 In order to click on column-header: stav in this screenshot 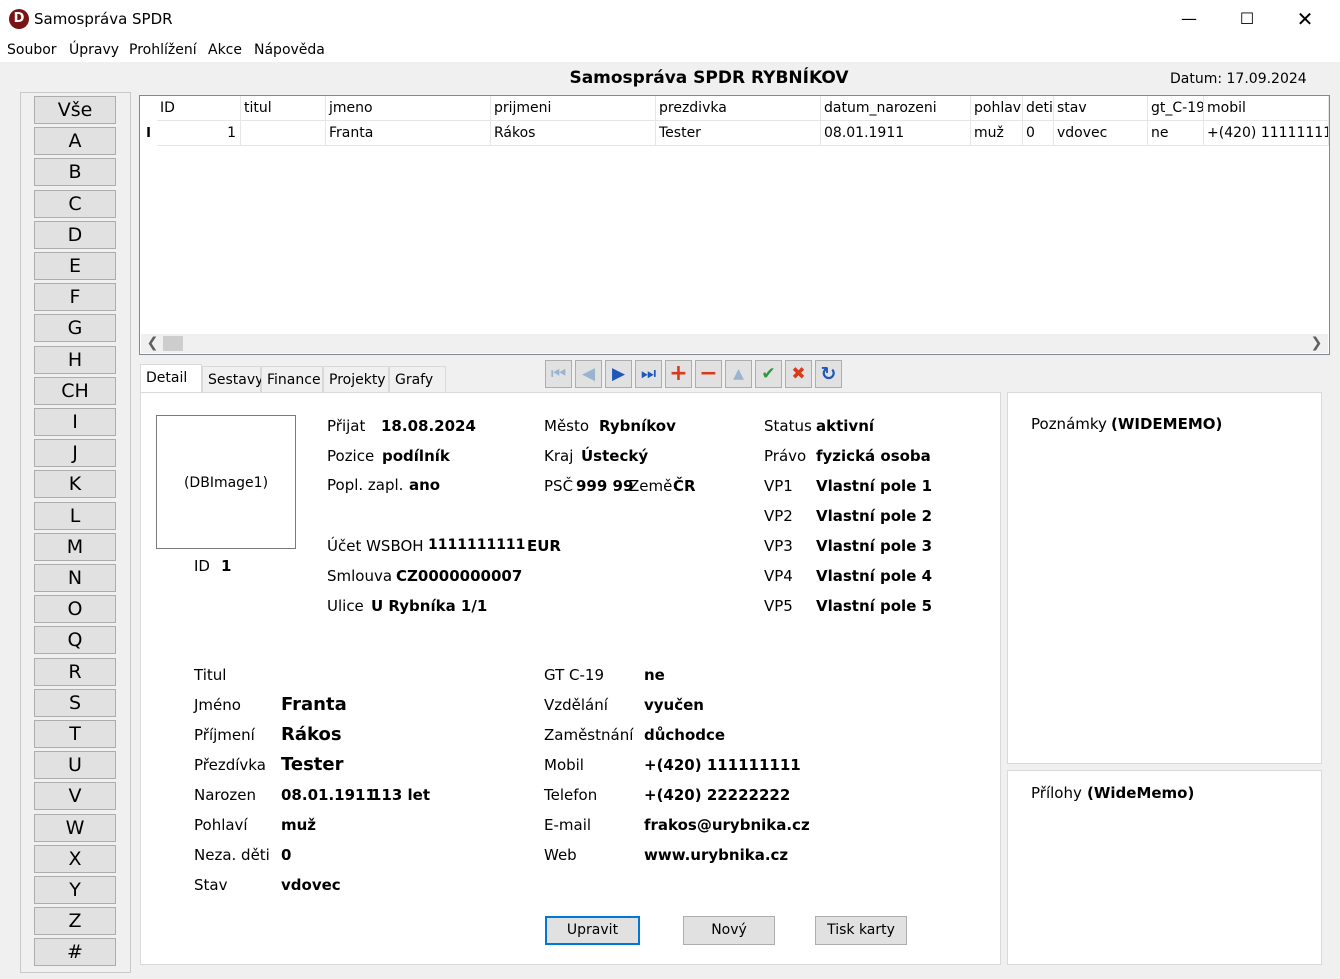, I will do `click(1101, 108)`.